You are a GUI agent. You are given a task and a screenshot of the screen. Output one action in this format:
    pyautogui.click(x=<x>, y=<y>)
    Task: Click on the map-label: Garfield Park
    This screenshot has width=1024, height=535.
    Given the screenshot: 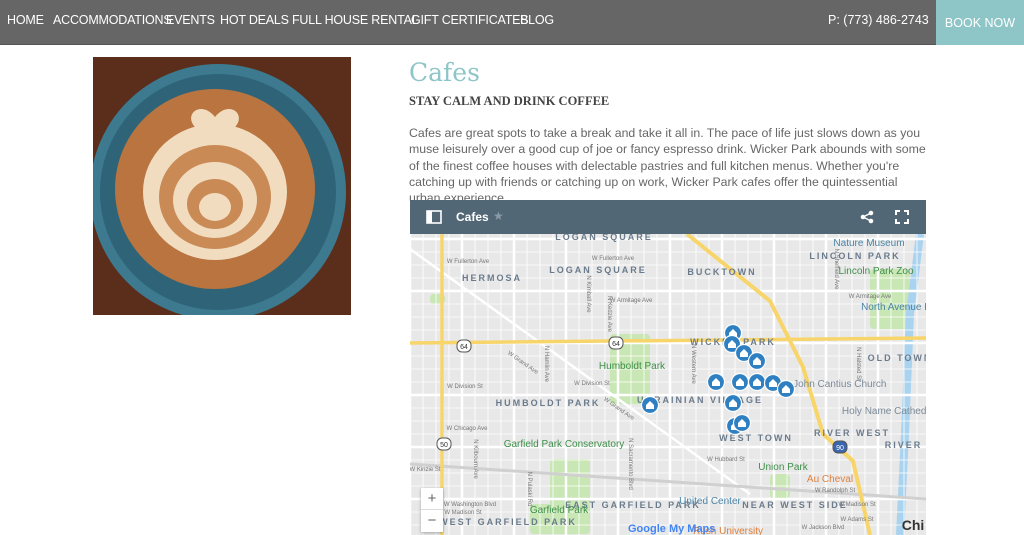 What is the action you would take?
    pyautogui.click(x=559, y=510)
    